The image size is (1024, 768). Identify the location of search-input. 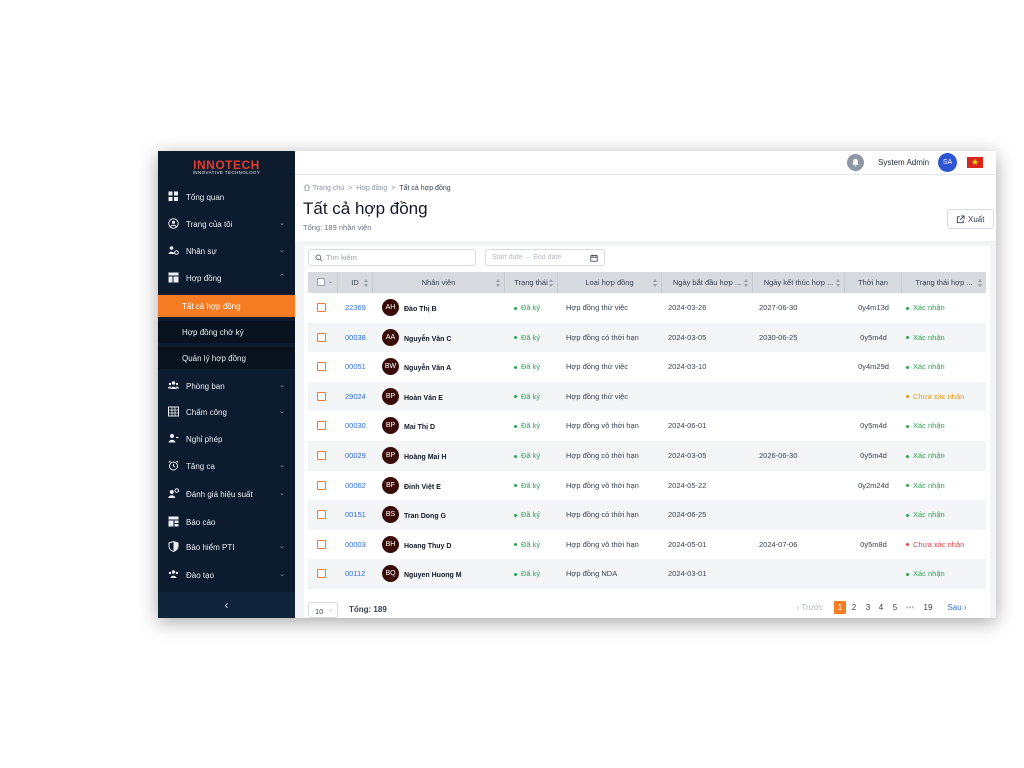
(398, 257).